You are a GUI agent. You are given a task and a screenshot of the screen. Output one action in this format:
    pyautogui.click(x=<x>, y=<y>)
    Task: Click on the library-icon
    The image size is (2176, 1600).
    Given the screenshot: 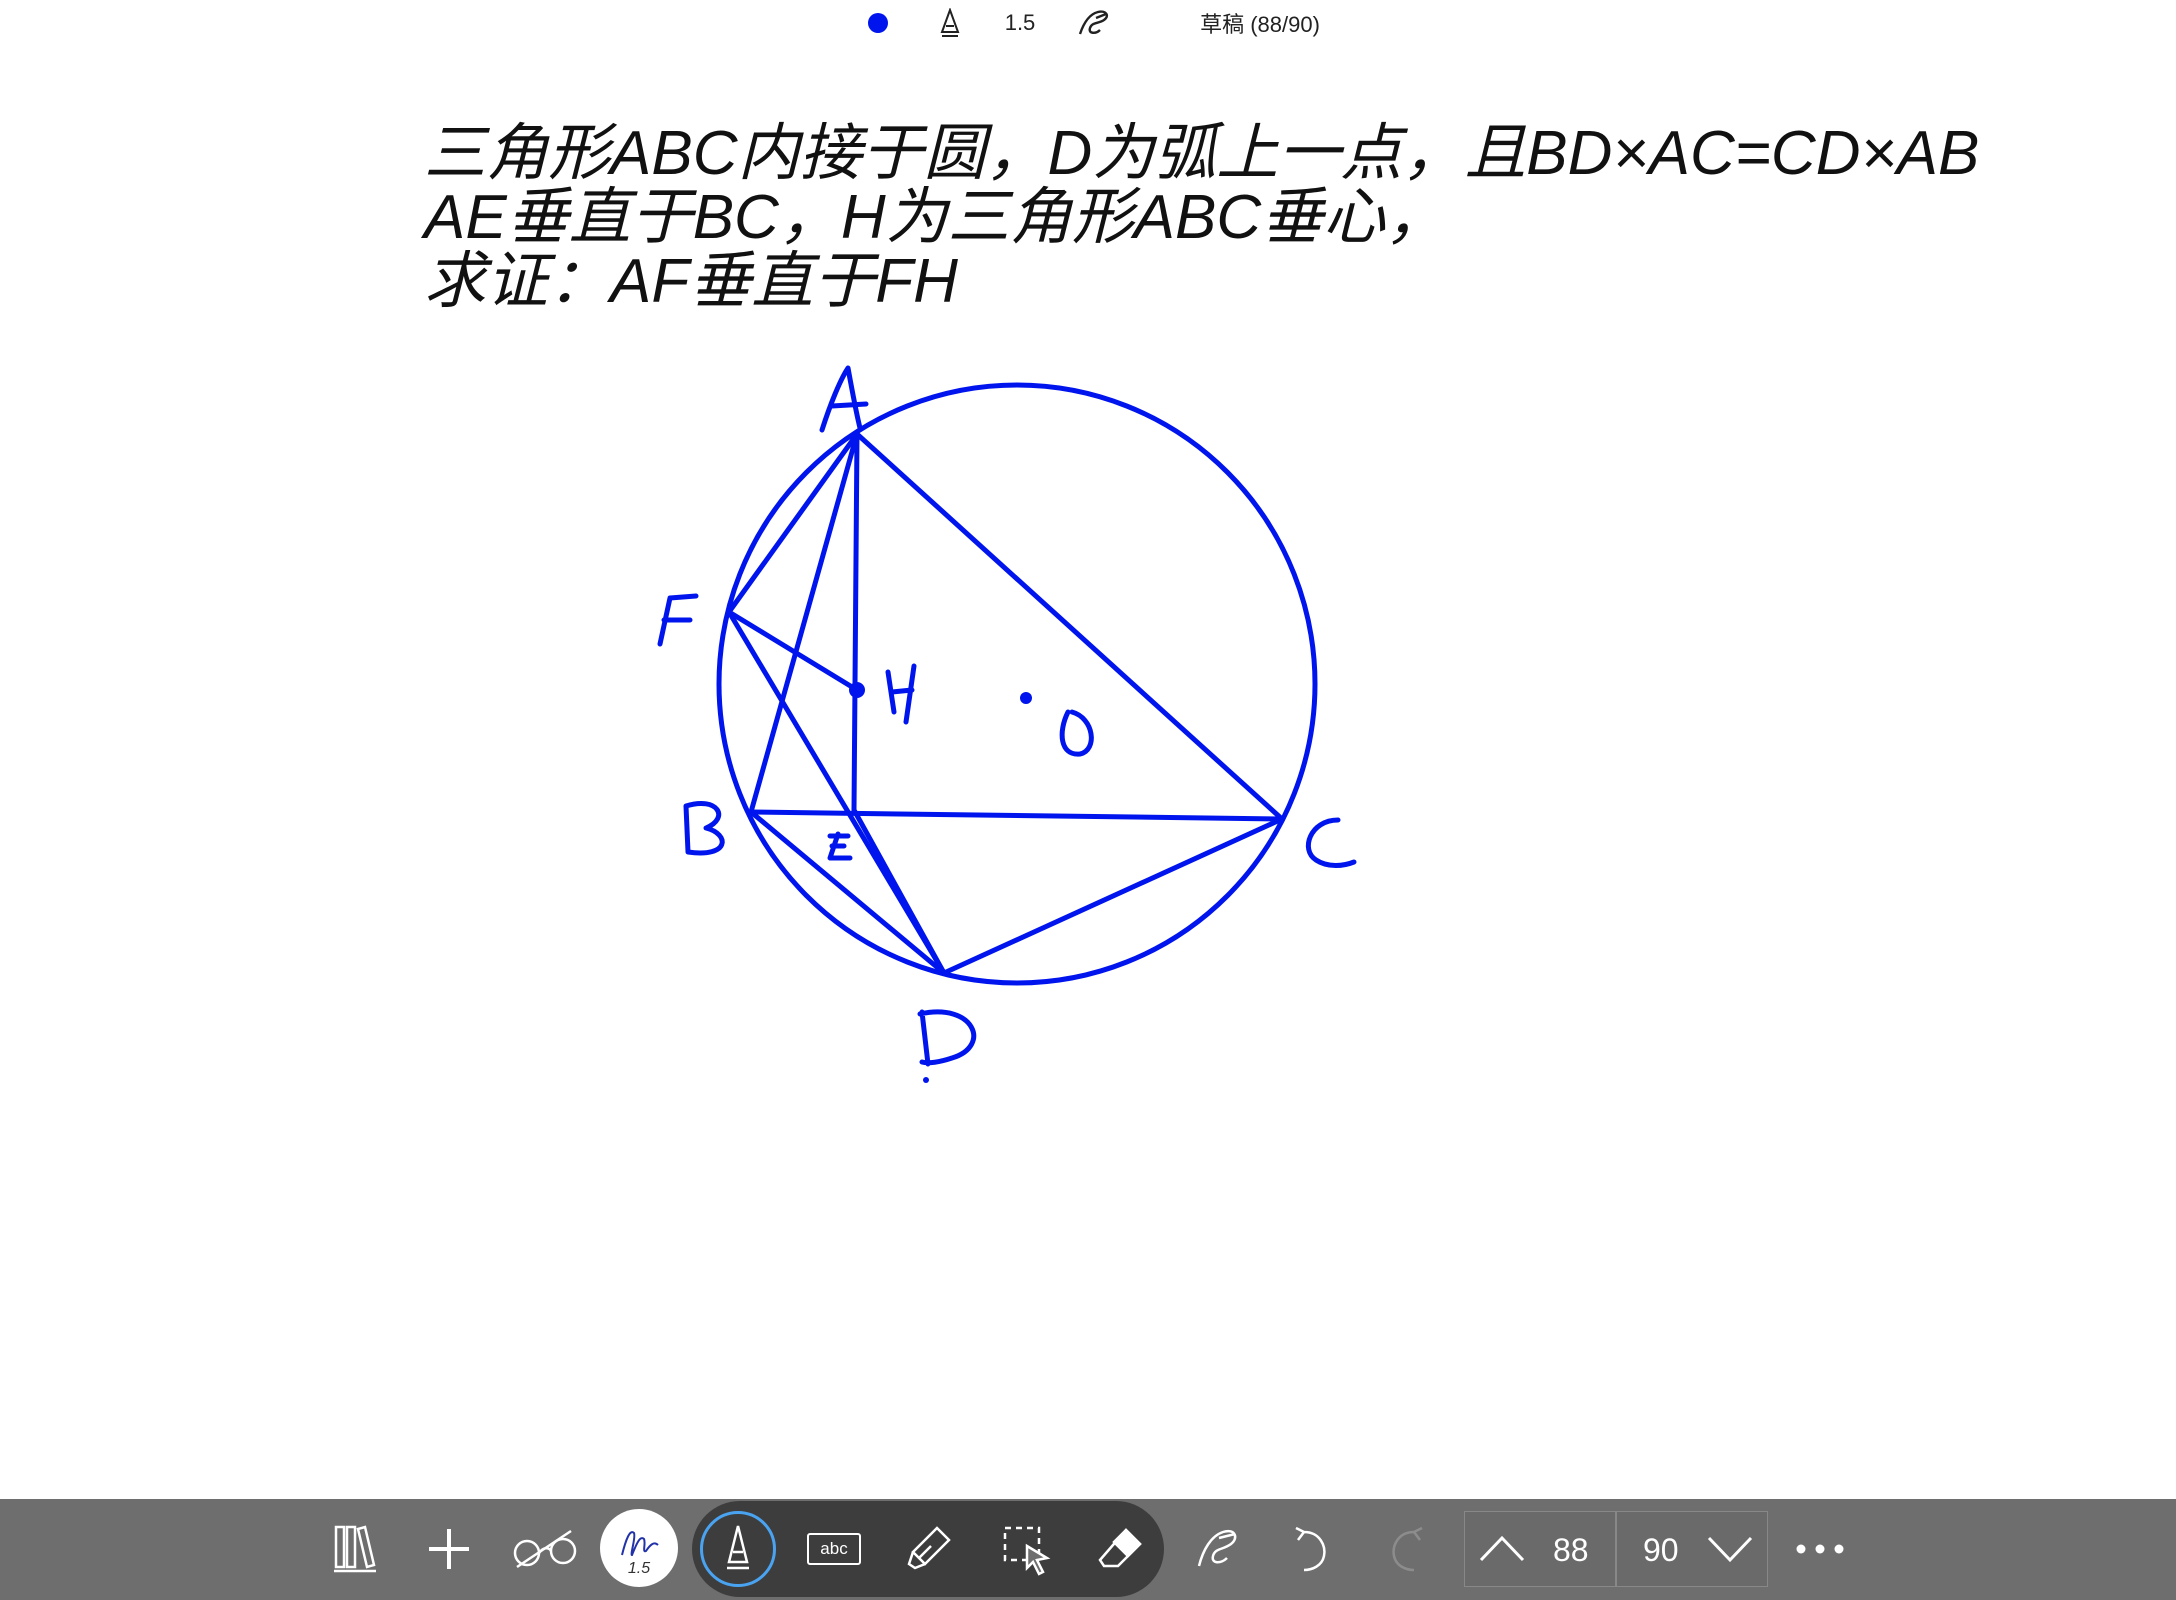 What is the action you would take?
    pyautogui.click(x=355, y=1549)
    